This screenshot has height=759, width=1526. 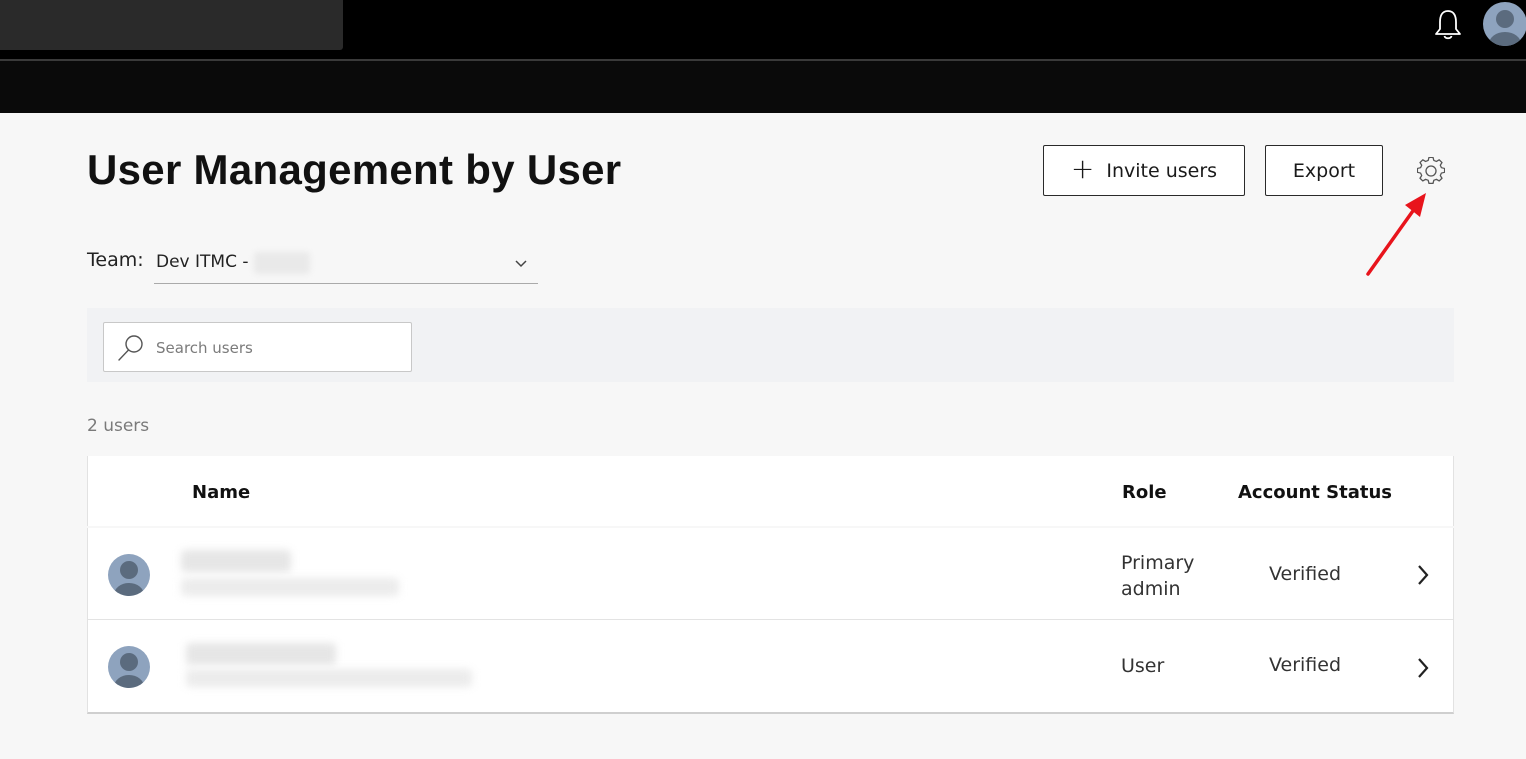 What do you see at coordinates (171, 25) in the screenshot?
I see `redacted-app-header-area` at bounding box center [171, 25].